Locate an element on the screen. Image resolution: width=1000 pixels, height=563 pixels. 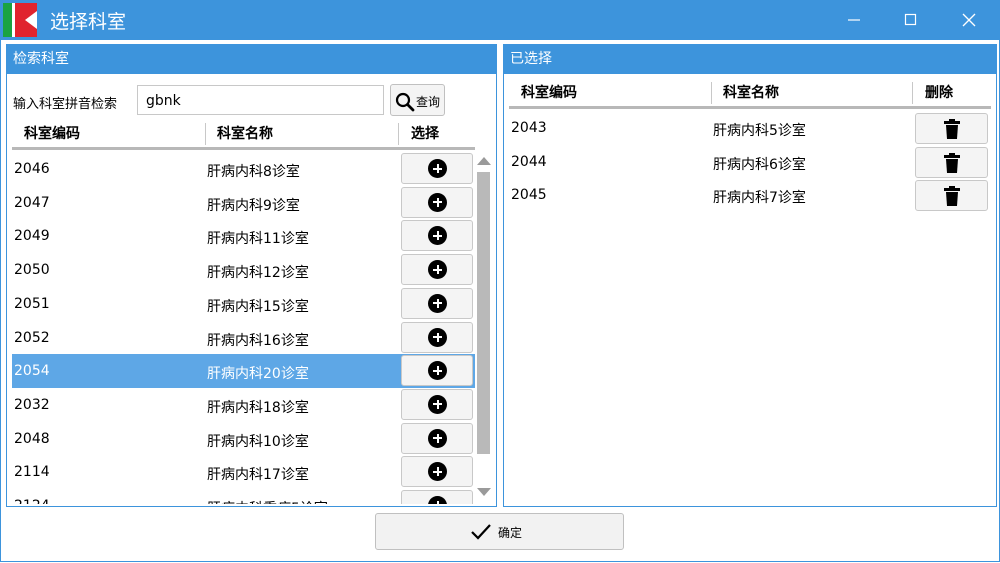
selected-table-header: 科室编码 科室名称 删除 is located at coordinates (750, 94).